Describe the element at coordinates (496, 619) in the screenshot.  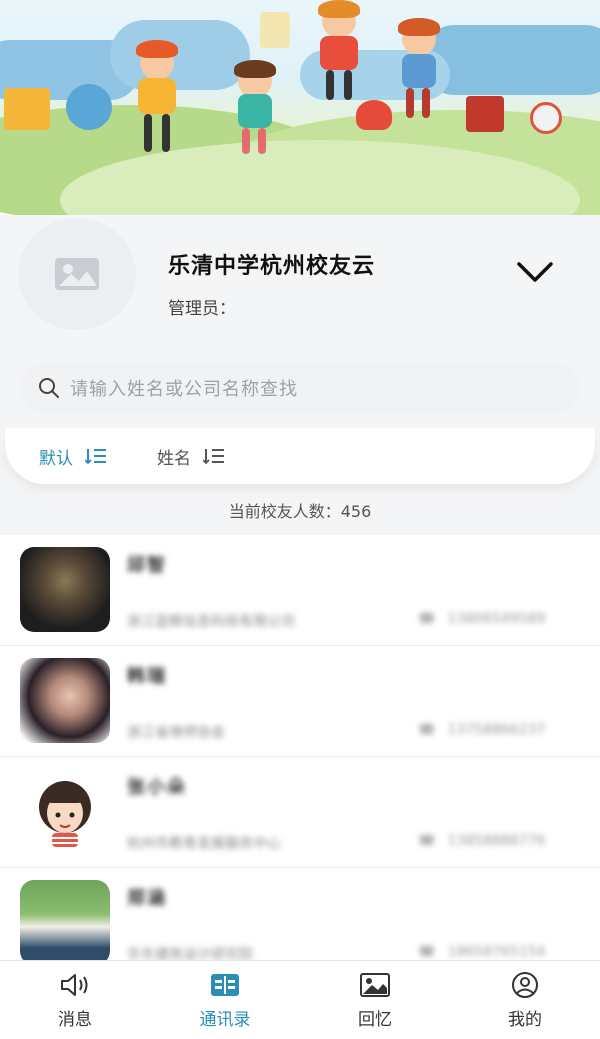
I see `contact-phone-number: 13806549589` at that location.